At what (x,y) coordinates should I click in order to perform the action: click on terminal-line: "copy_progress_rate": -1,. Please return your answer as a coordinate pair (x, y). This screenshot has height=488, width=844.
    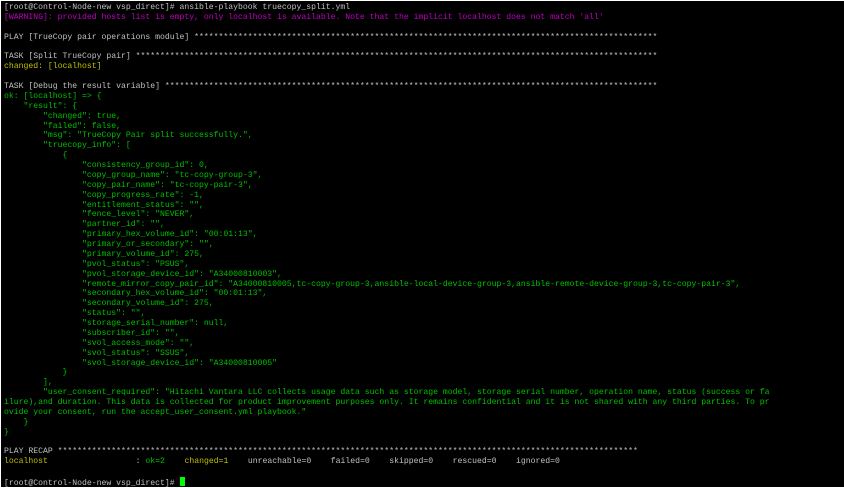
    Looking at the image, I should click on (424, 196).